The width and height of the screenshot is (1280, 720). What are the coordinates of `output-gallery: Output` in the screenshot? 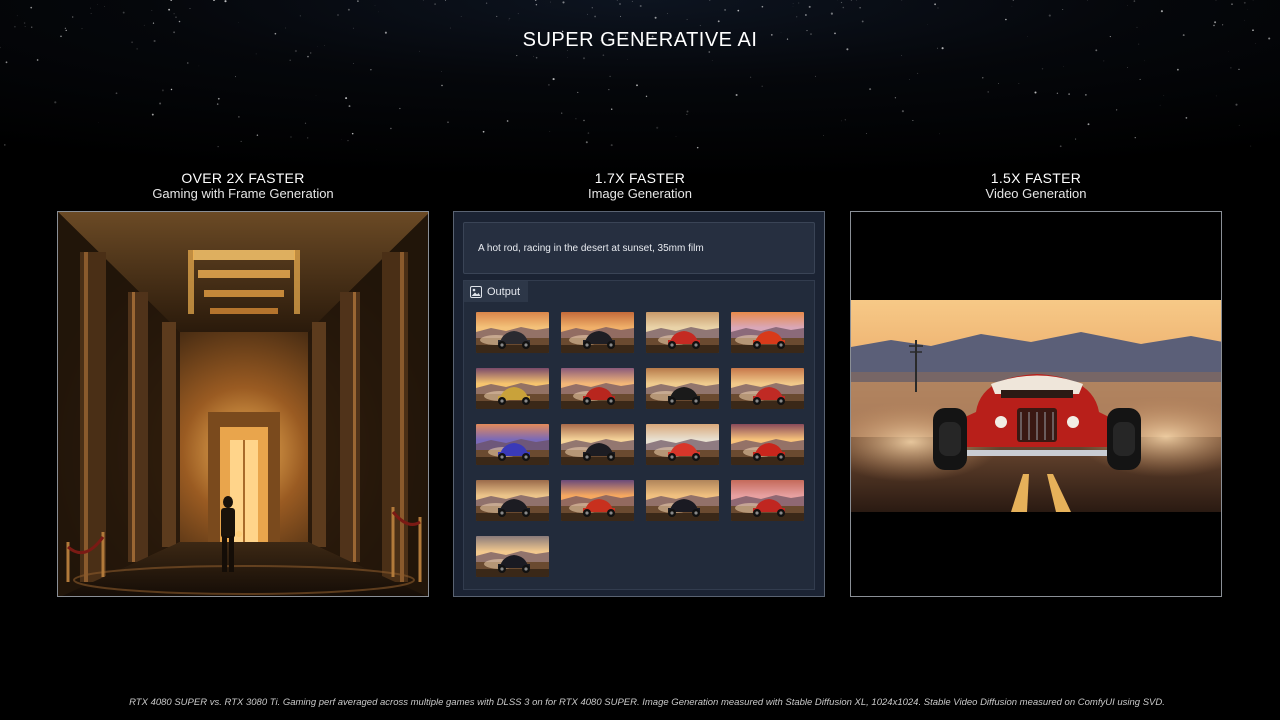 It's located at (639, 435).